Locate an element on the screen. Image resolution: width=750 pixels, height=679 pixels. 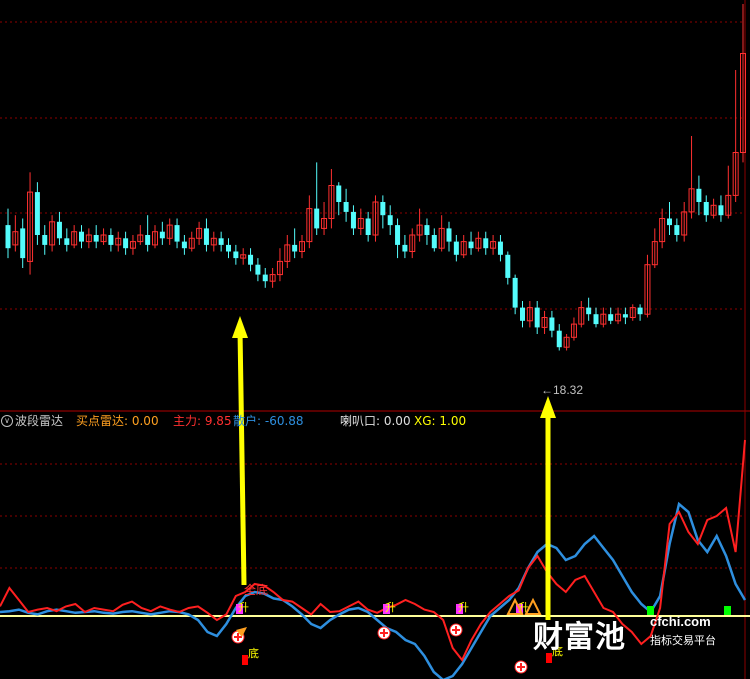
bottom-label: 底 is located at coordinates (253, 653).